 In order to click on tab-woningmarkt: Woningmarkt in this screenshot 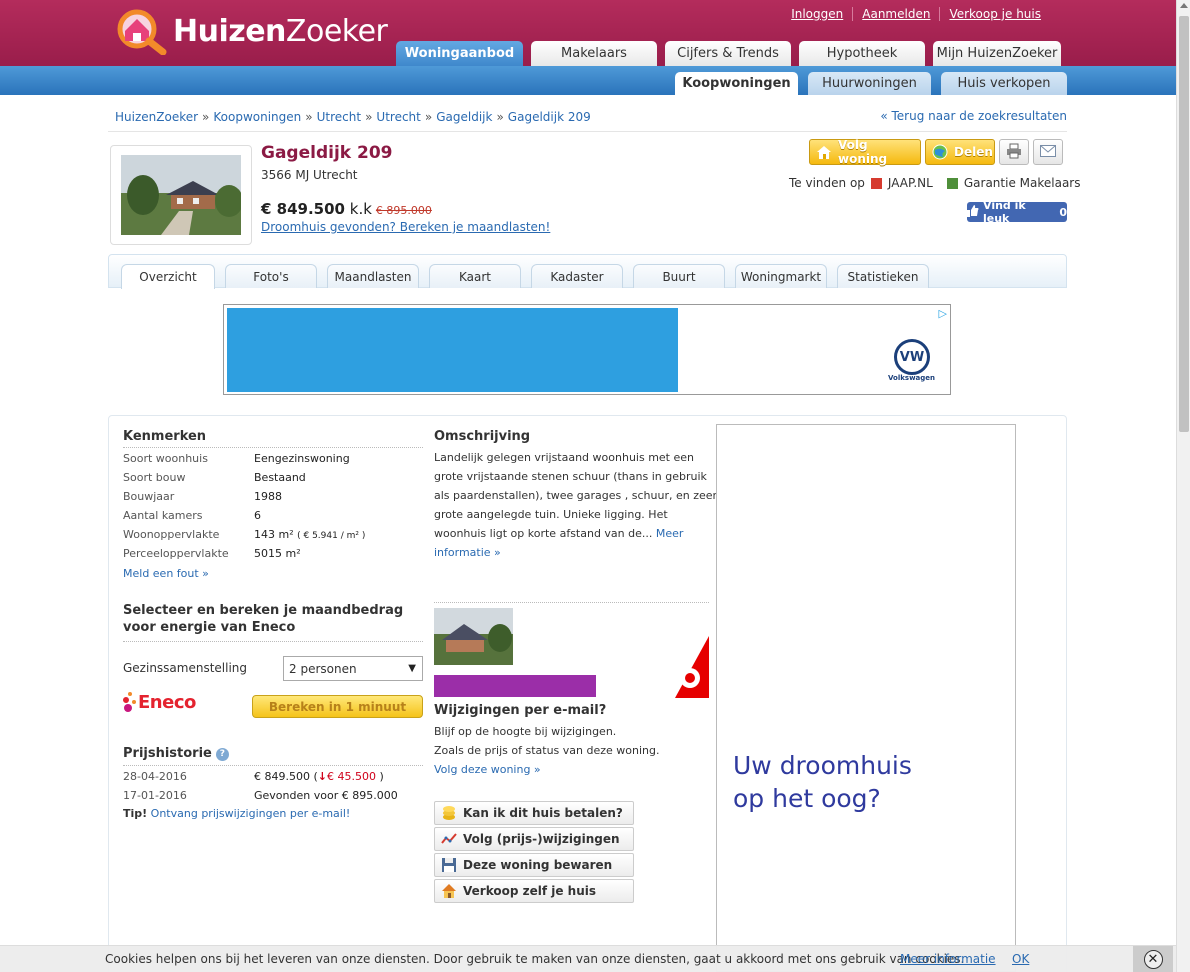, I will do `click(781, 276)`.